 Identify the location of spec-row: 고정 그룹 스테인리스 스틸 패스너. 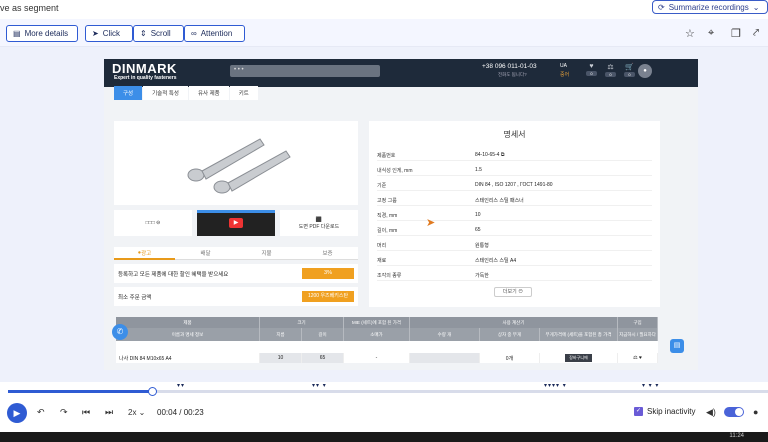
(514, 200).